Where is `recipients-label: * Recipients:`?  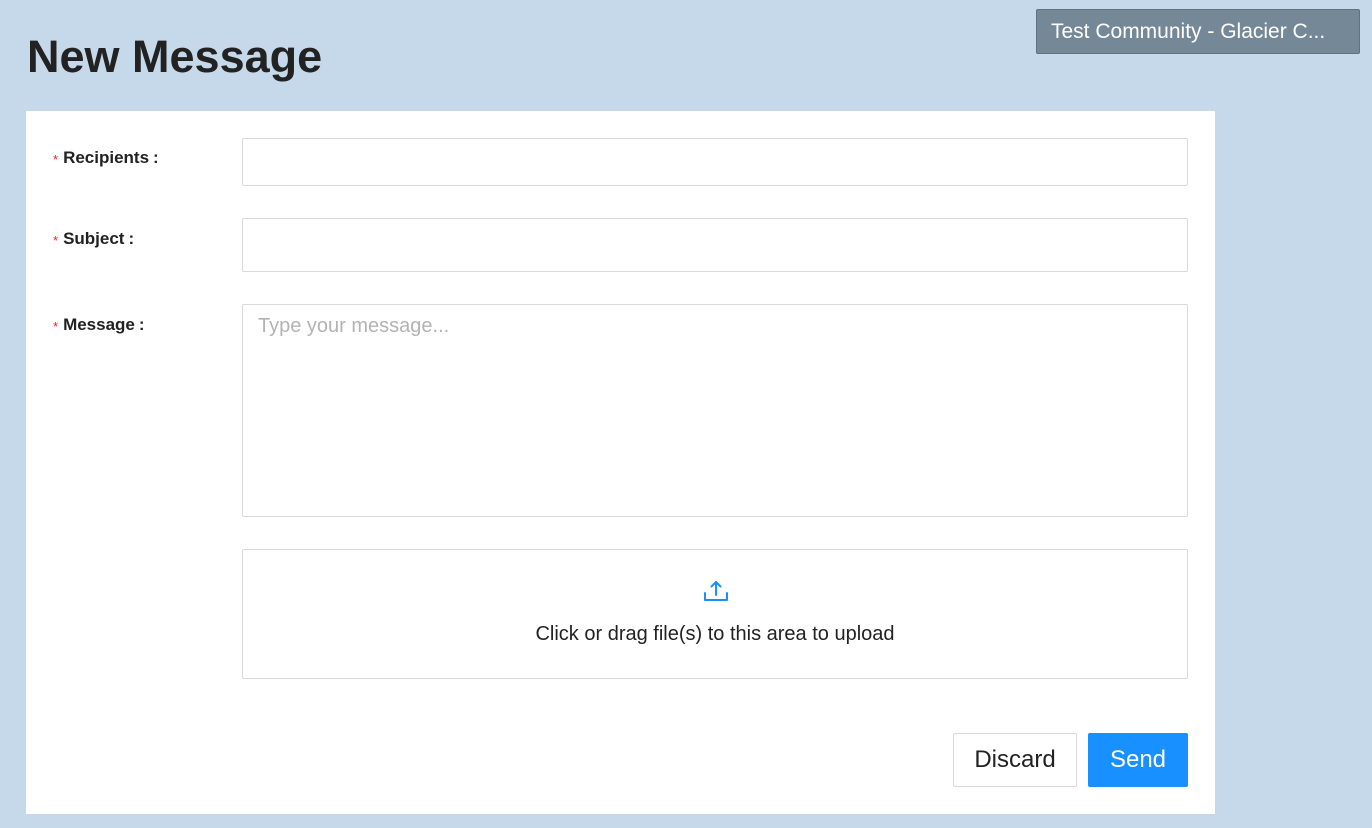 recipients-label: * Recipients: is located at coordinates (106, 158).